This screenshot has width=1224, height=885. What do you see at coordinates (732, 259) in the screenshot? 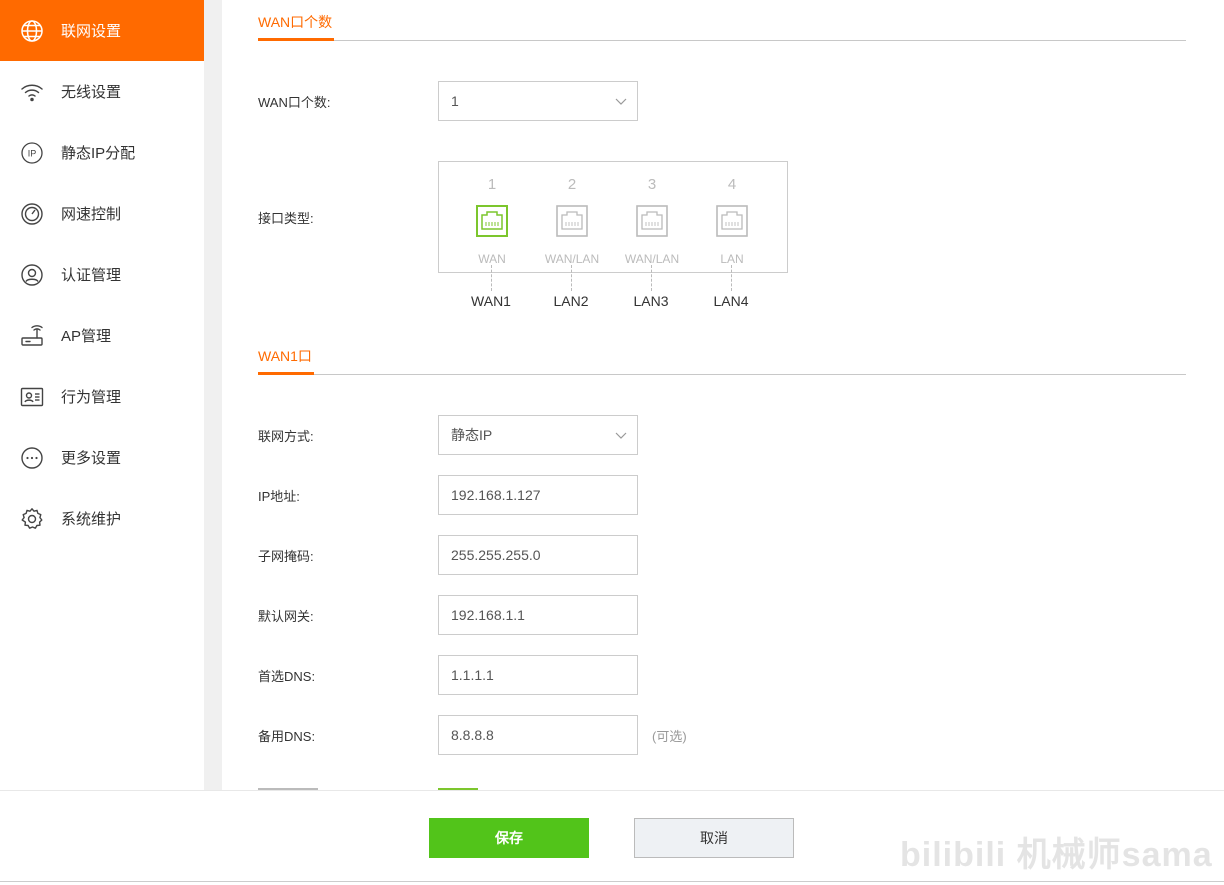
I see `port-type: LAN` at bounding box center [732, 259].